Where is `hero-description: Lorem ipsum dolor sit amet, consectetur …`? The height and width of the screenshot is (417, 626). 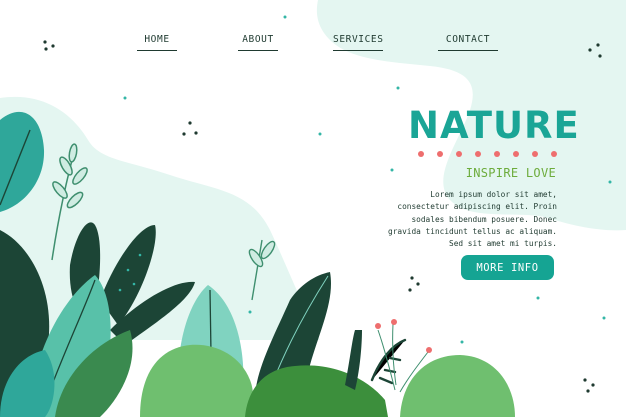 hero-description: Lorem ipsum dolor sit amet, consectetur … is located at coordinates (472, 219).